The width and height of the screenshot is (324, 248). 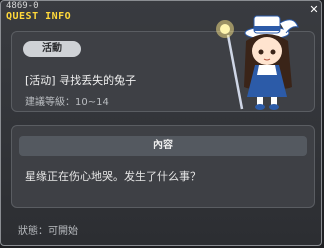 I want to click on npc-portrait, so click(x=257, y=62).